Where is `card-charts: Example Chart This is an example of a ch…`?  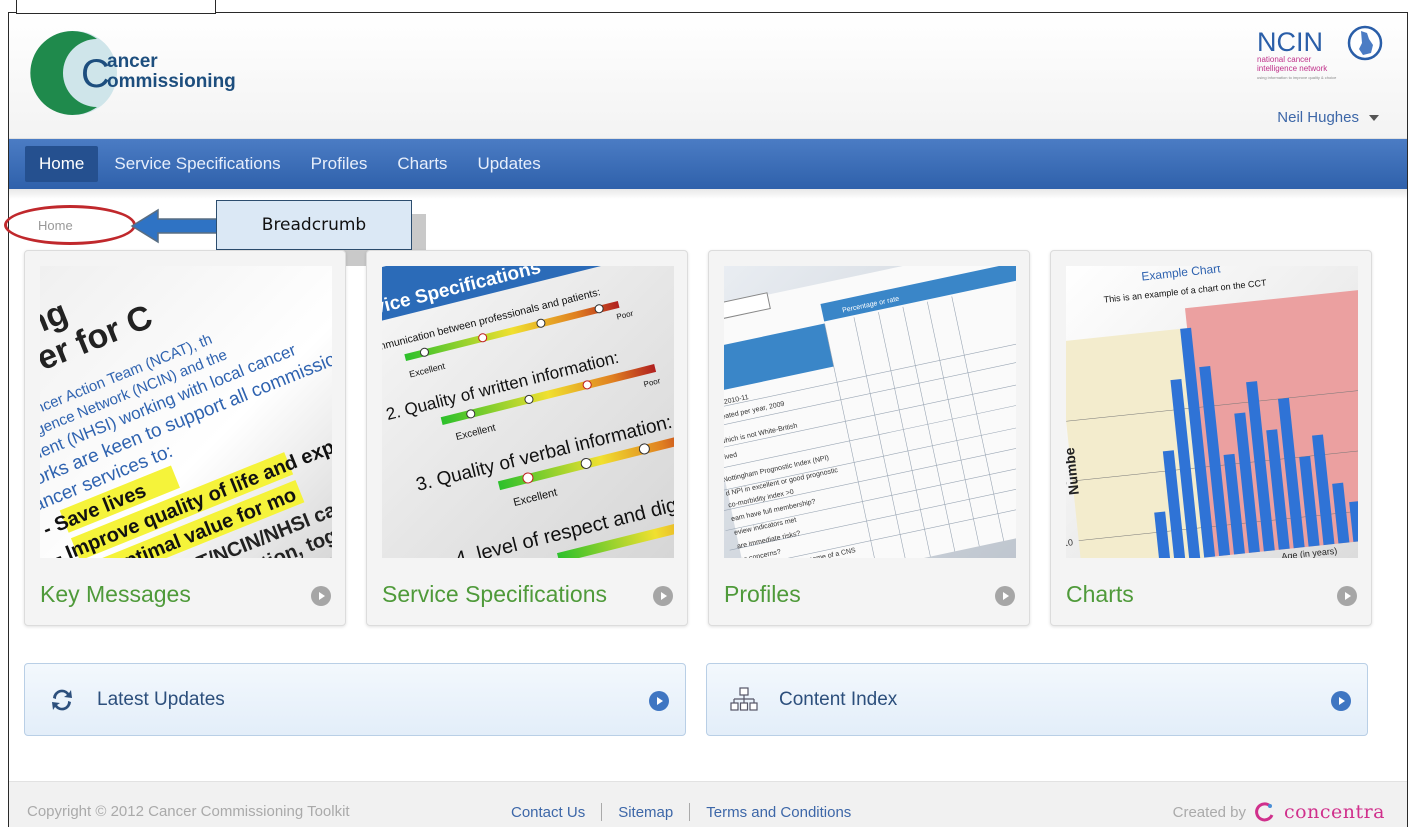
card-charts: Example Chart This is an example of a ch… is located at coordinates (1211, 438).